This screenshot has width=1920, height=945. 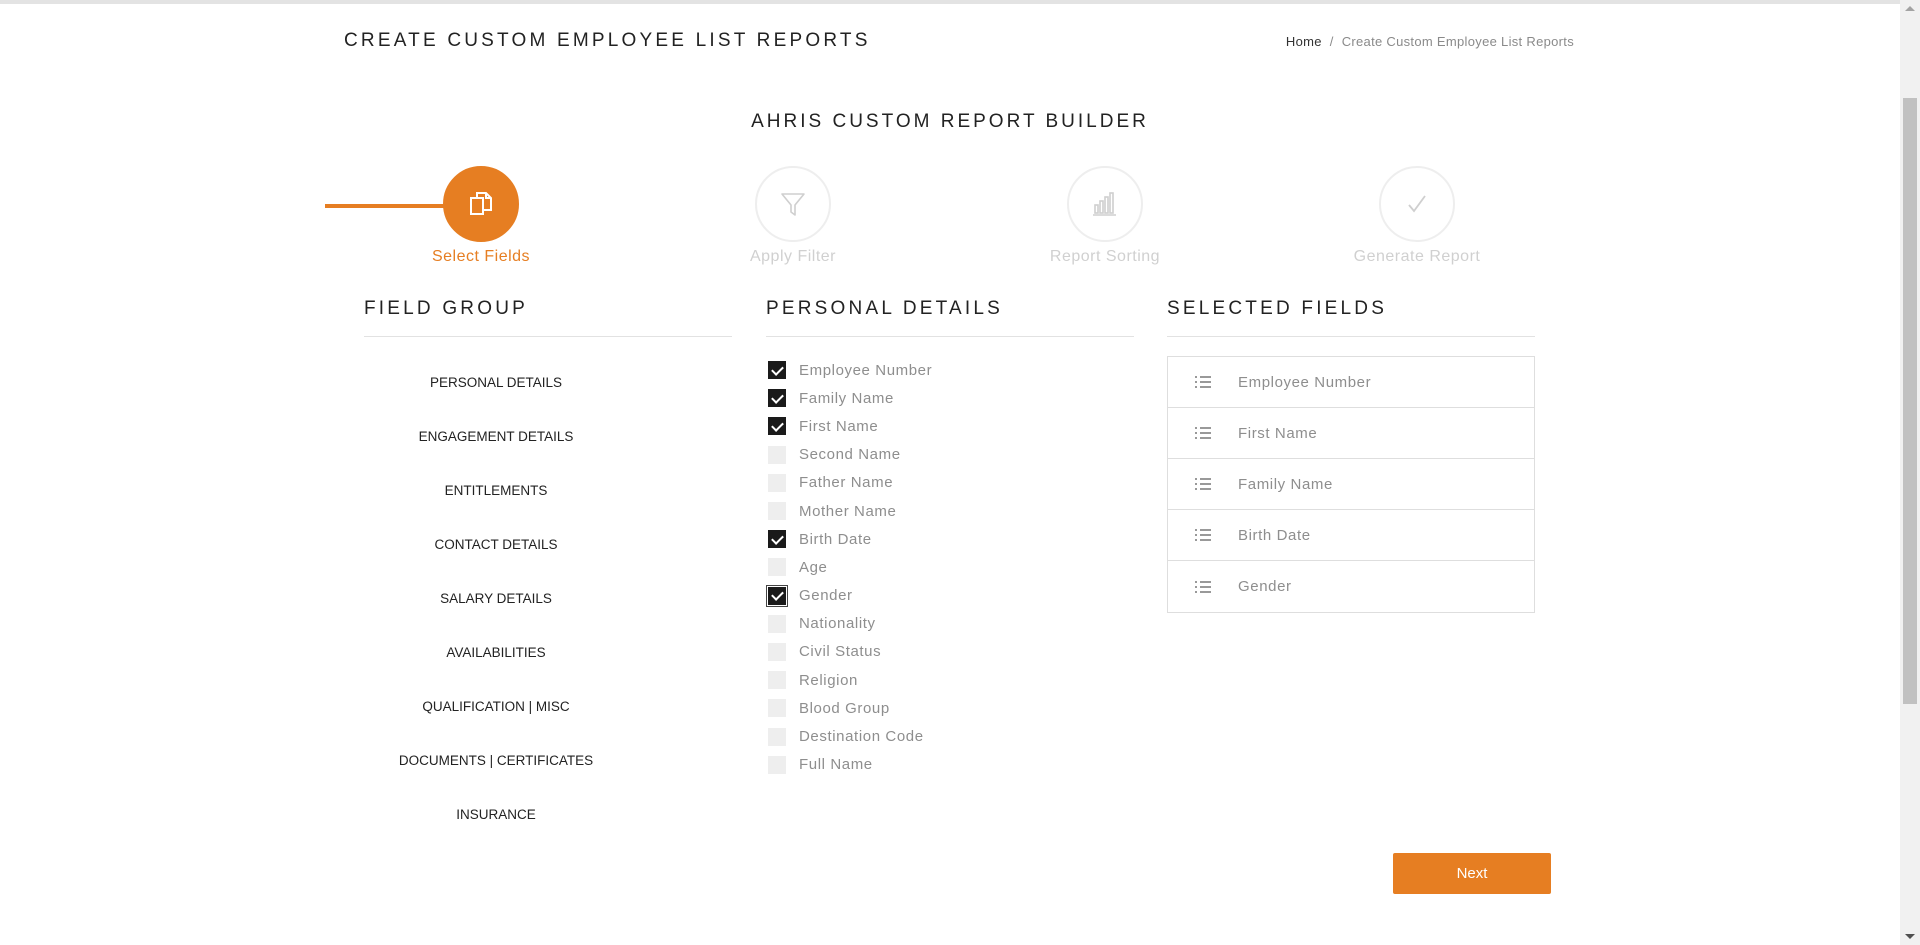 I want to click on vertical-scrollbar, so click(x=1910, y=472).